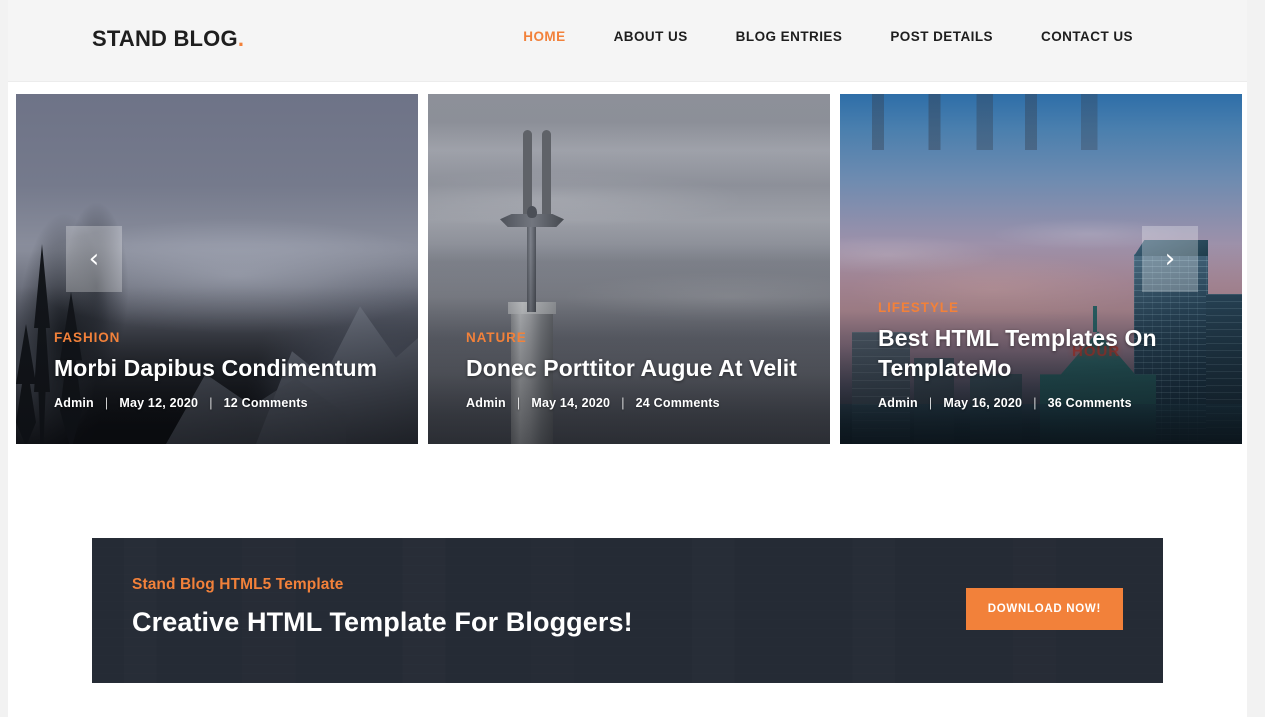 This screenshot has width=1265, height=717. I want to click on waterfront, so click(1041, 424).